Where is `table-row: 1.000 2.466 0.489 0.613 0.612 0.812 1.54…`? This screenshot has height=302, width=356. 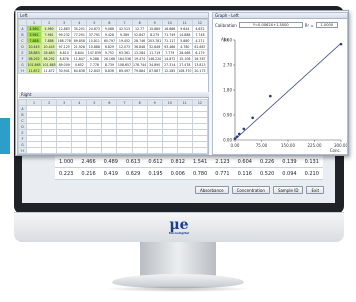 table-row: 1.000 2.466 0.489 0.613 0.612 0.812 1.54… is located at coordinates (189, 162).